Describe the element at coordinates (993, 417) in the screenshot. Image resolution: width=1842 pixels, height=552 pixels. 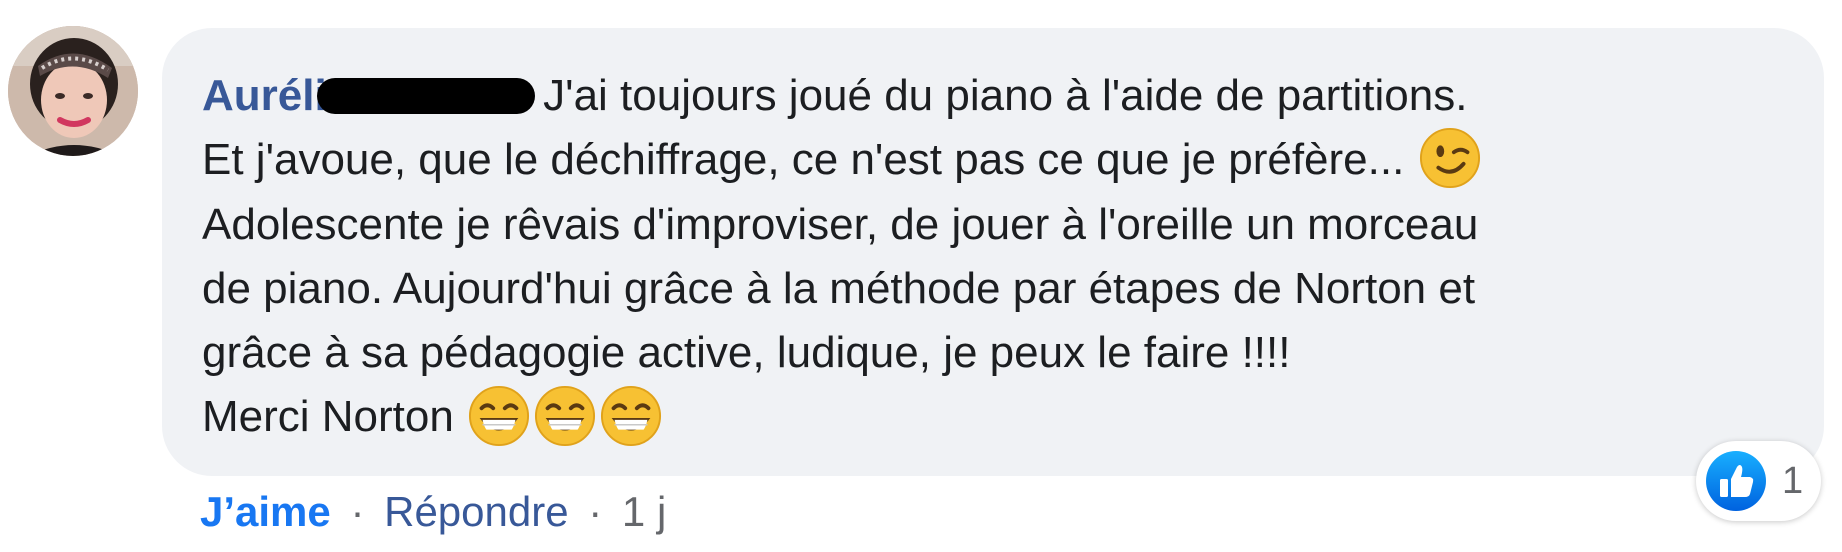
I see `comment-line-6: Merci Norton` at that location.